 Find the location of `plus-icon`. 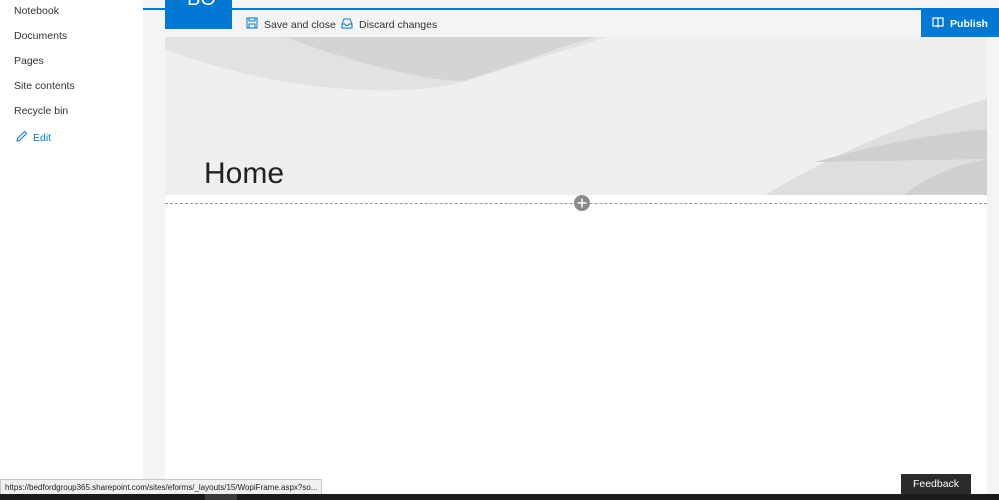

plus-icon is located at coordinates (582, 203).